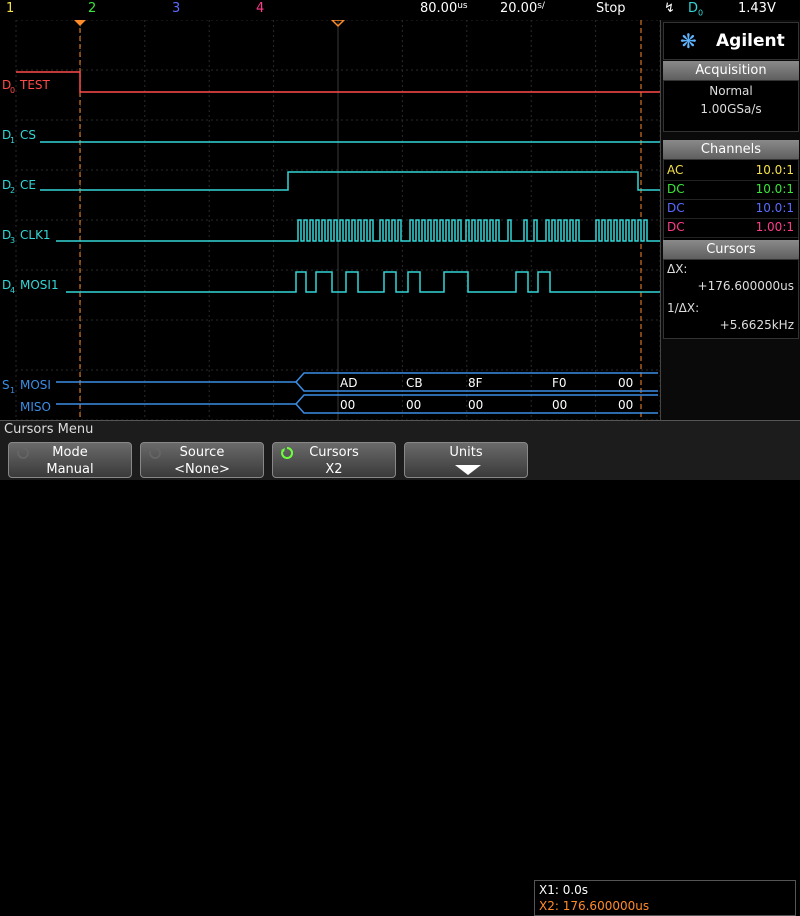 The height and width of the screenshot is (916, 800). Describe the element at coordinates (731, 299) in the screenshot. I see `cursors-box: ΔX: +176.600000us 1/ΔX: +5.6625kHz` at that location.